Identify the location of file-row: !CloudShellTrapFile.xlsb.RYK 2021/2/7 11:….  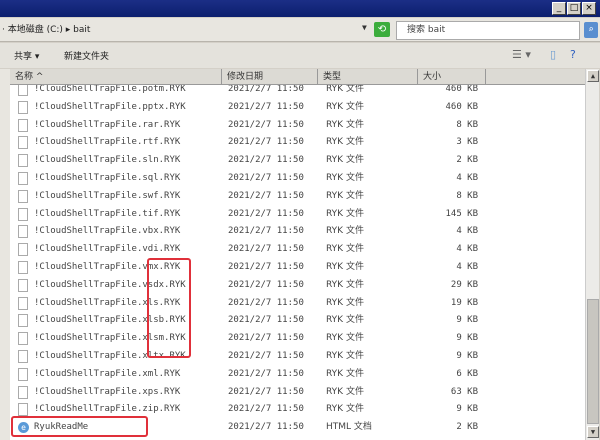
(297, 320).